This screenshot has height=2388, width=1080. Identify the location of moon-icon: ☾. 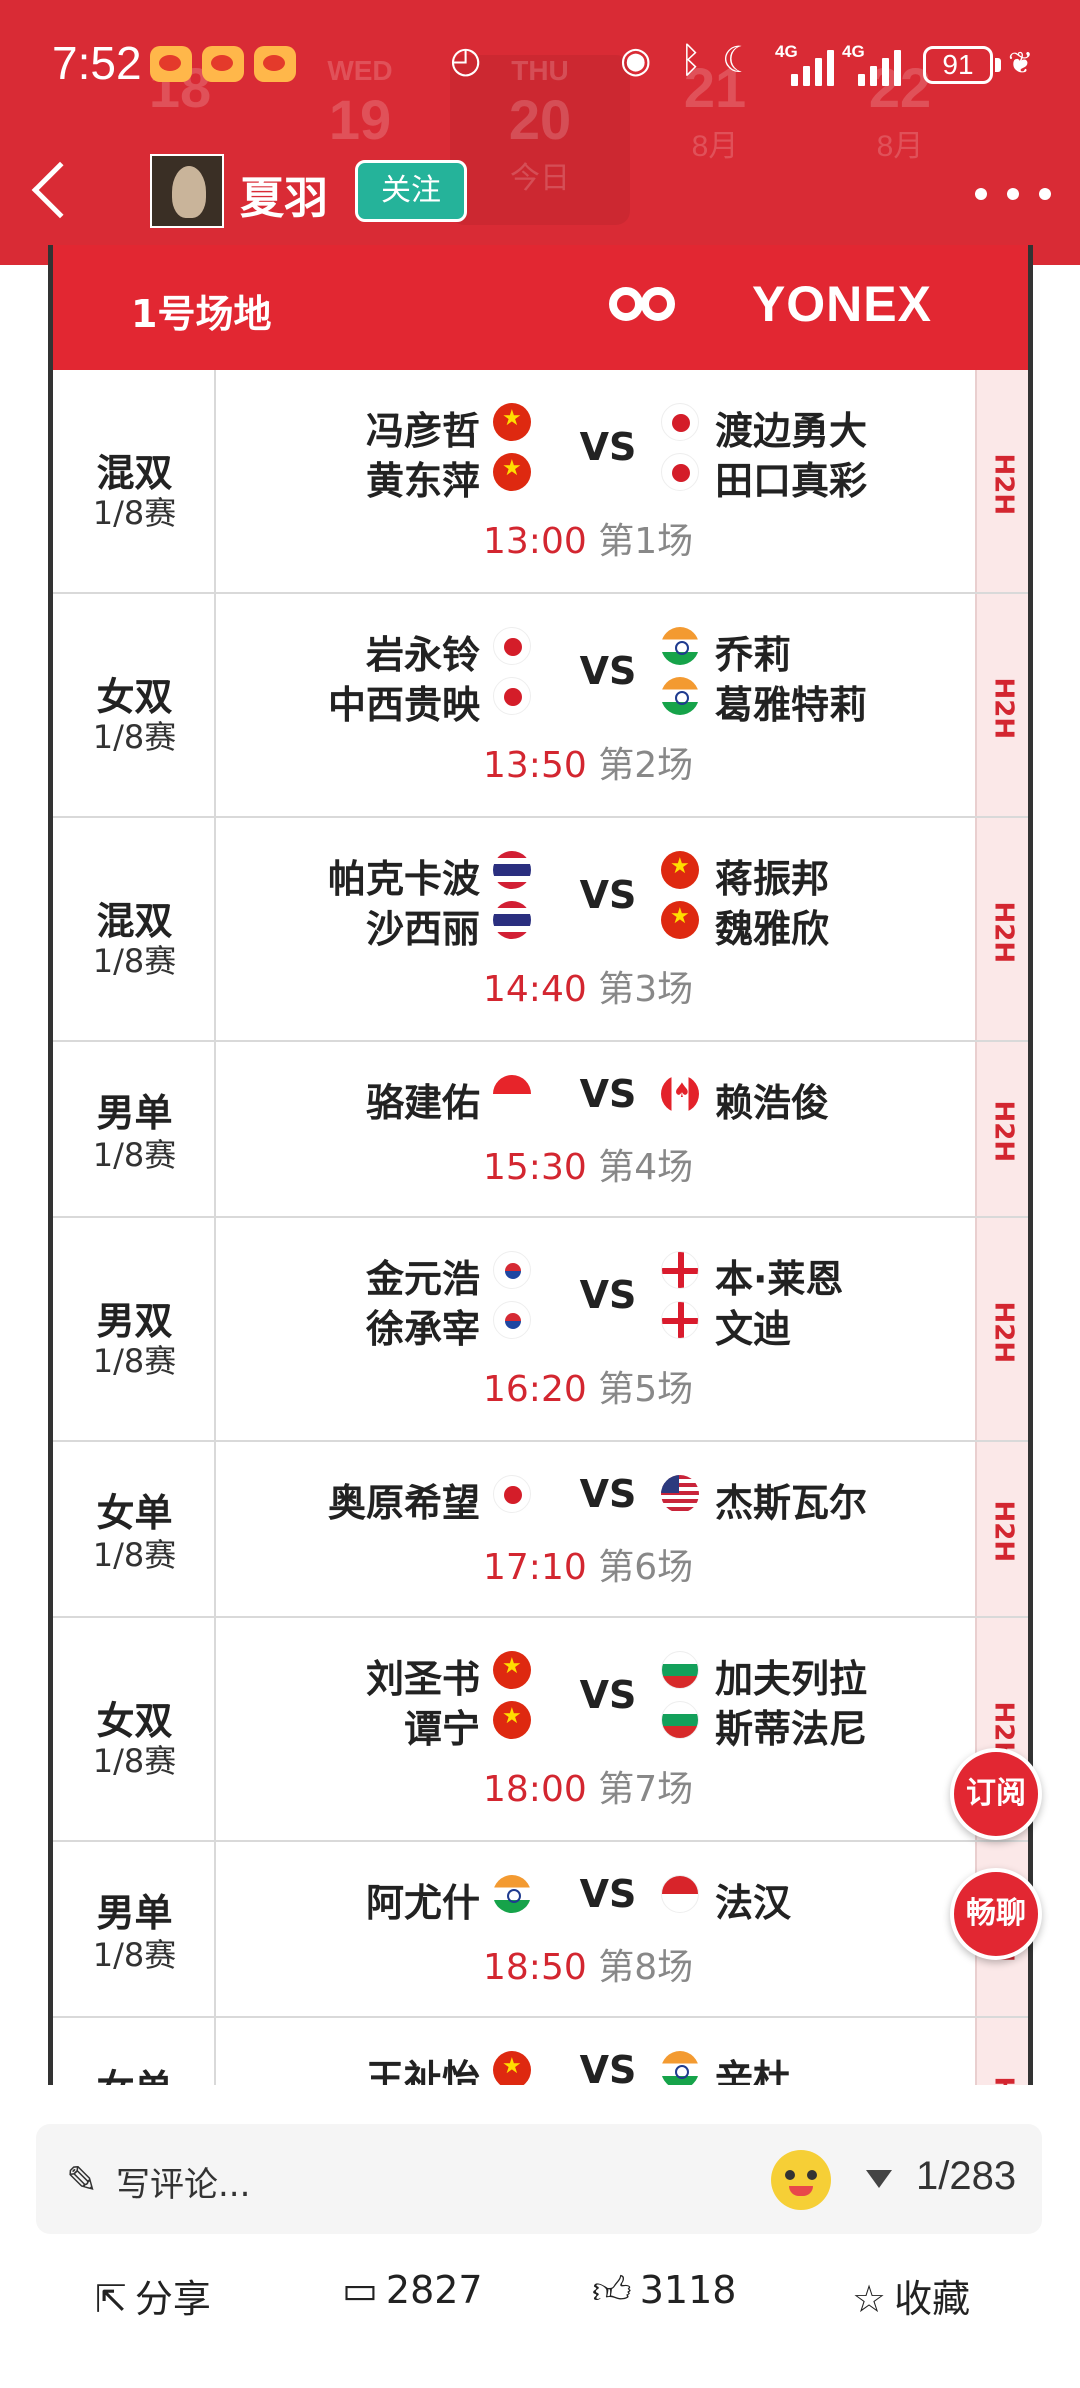
(738, 60).